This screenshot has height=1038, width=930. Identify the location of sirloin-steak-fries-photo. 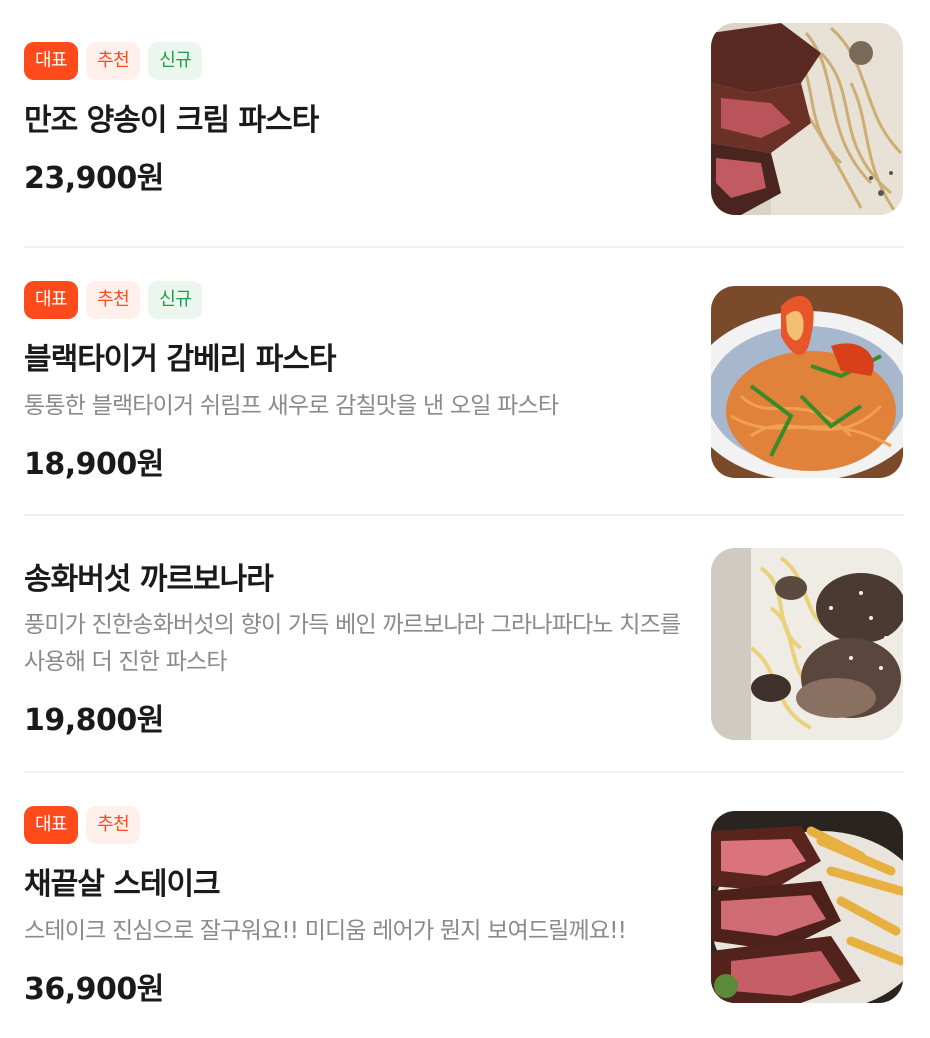
(807, 907).